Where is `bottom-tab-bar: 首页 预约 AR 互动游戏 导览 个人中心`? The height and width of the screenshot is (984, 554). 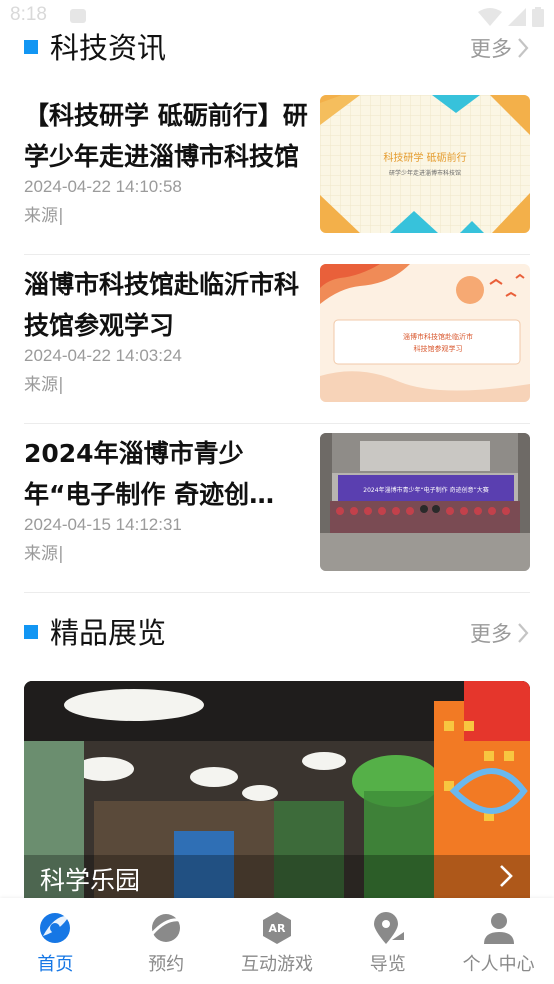 bottom-tab-bar: 首页 预约 AR 互动游戏 导览 个人中心 is located at coordinates (277, 941).